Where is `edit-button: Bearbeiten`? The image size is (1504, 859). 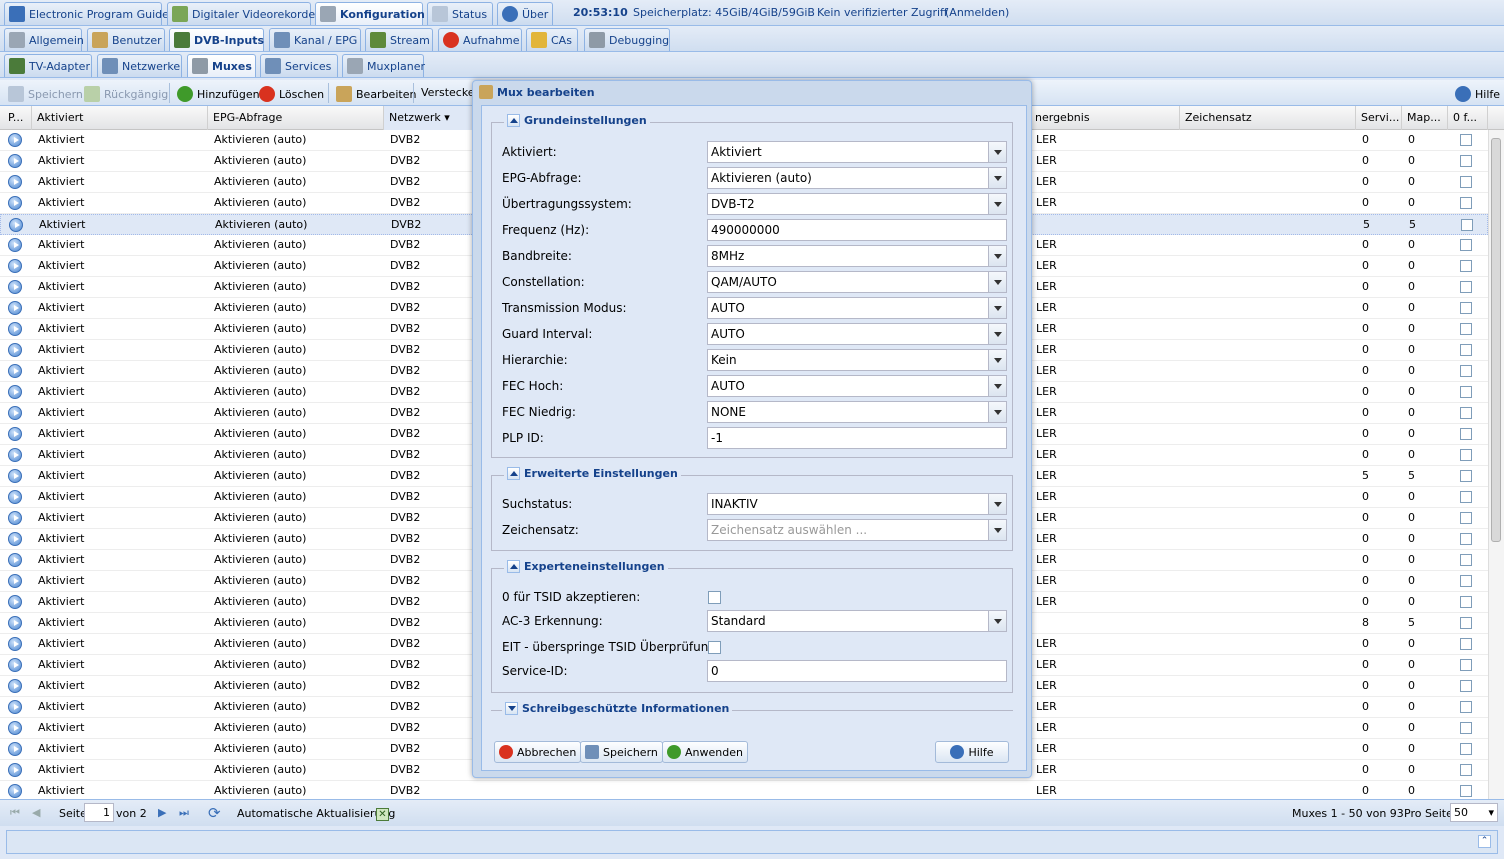 edit-button: Bearbeiten is located at coordinates (376, 94).